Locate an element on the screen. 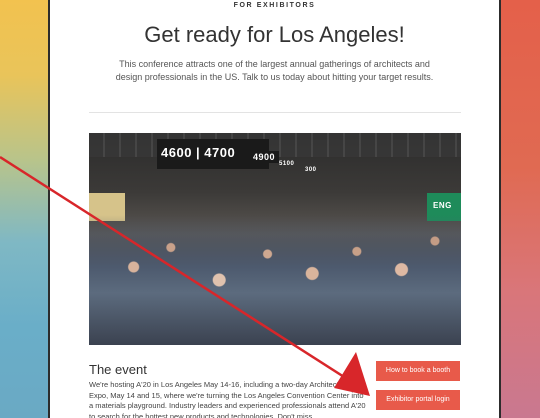 The width and height of the screenshot is (540, 418). eyebrow-label: FOR EXHIBITORS is located at coordinates (274, 5).